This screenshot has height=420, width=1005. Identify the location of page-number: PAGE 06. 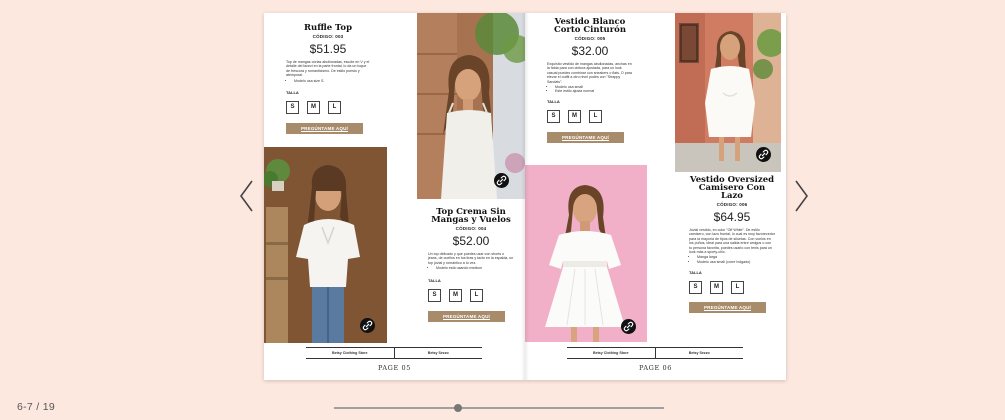
(655, 368).